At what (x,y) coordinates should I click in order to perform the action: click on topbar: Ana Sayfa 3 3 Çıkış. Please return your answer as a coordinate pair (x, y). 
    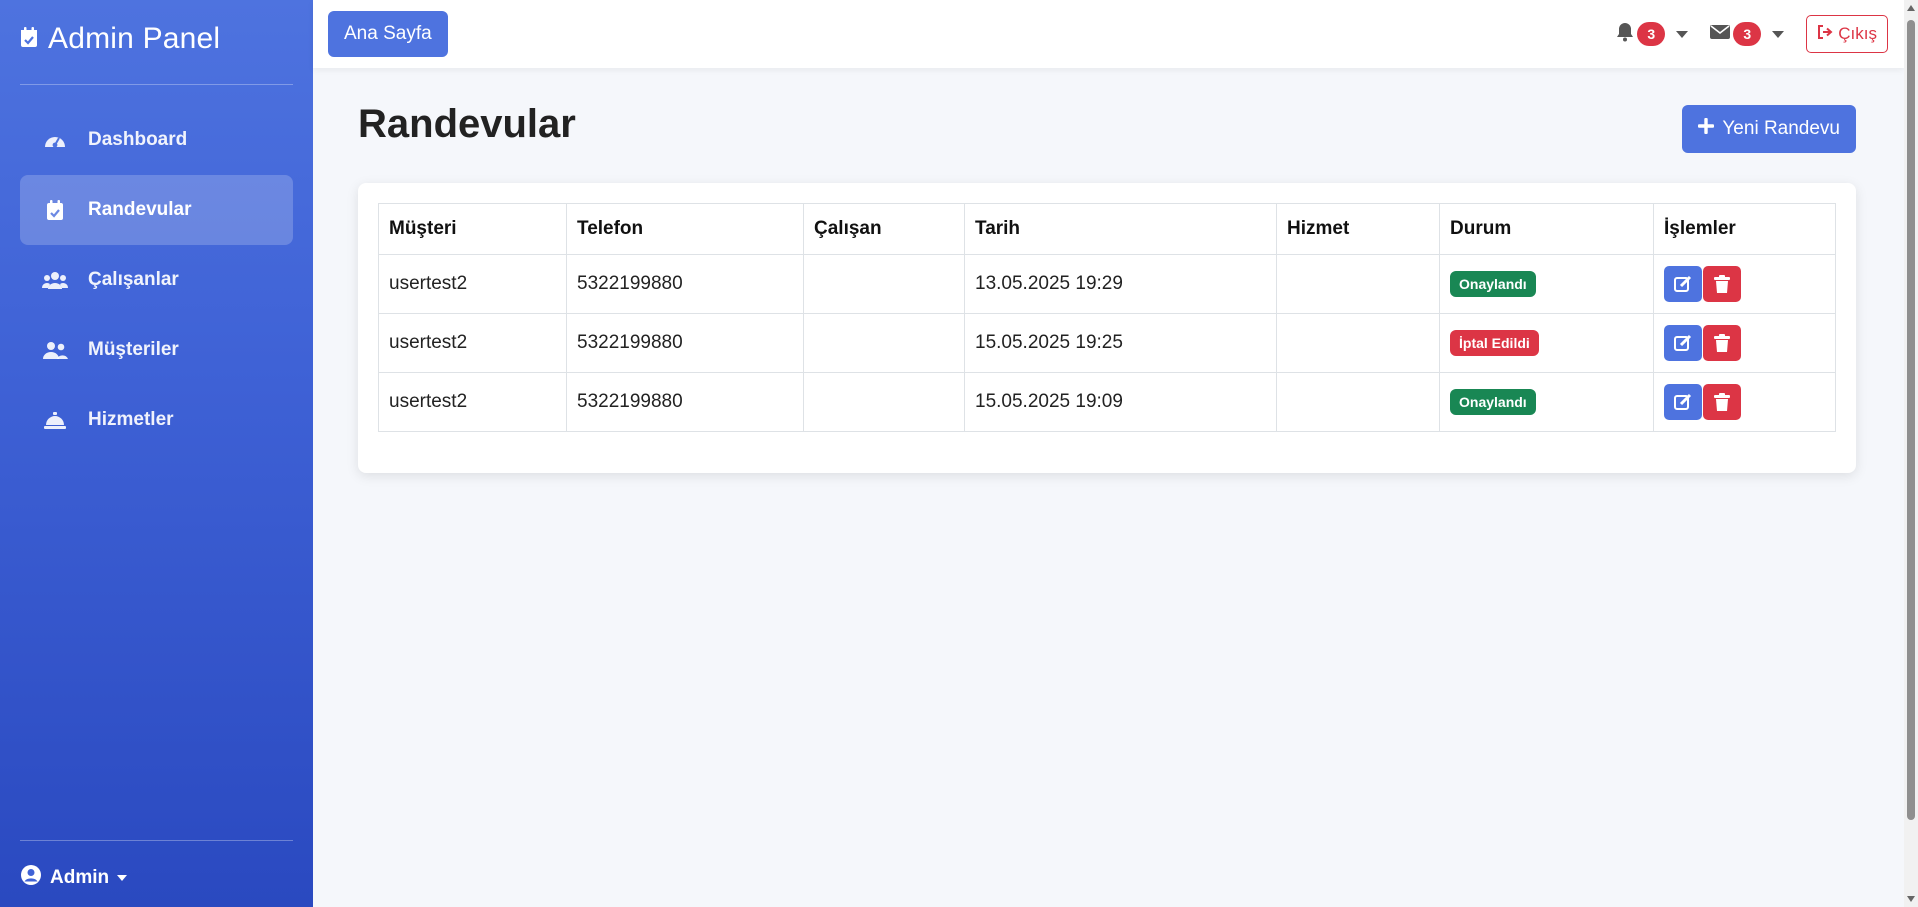
    Looking at the image, I should click on (1108, 34).